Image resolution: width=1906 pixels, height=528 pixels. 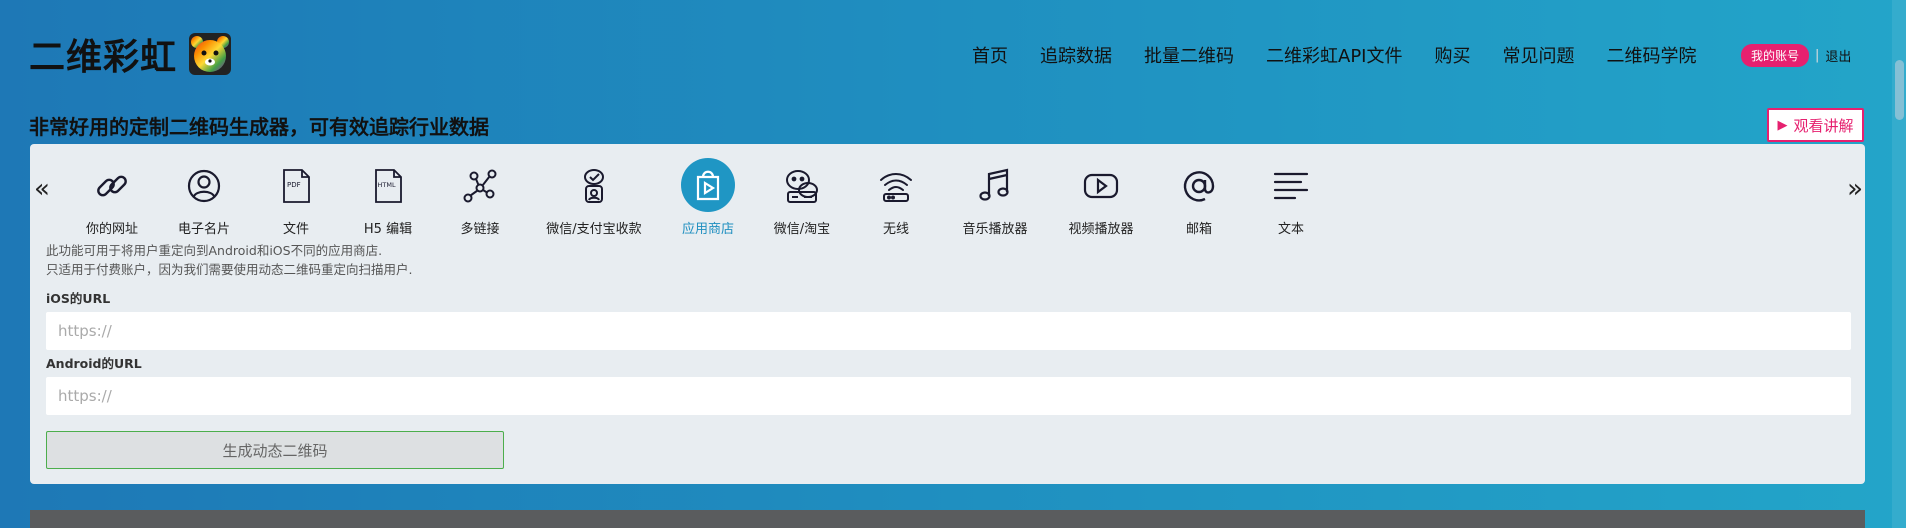 What do you see at coordinates (802, 229) in the screenshot?
I see `type-label: 微信/淘宝` at bounding box center [802, 229].